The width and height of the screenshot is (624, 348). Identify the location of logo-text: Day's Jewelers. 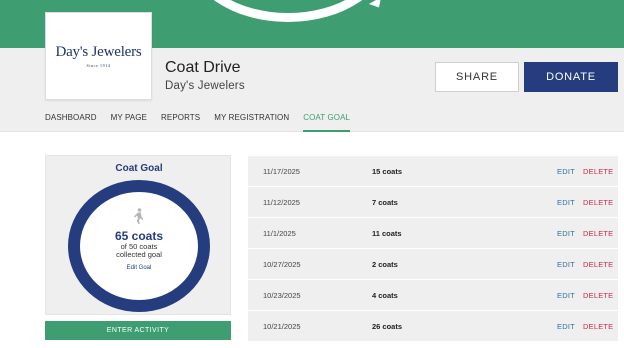
(98, 52).